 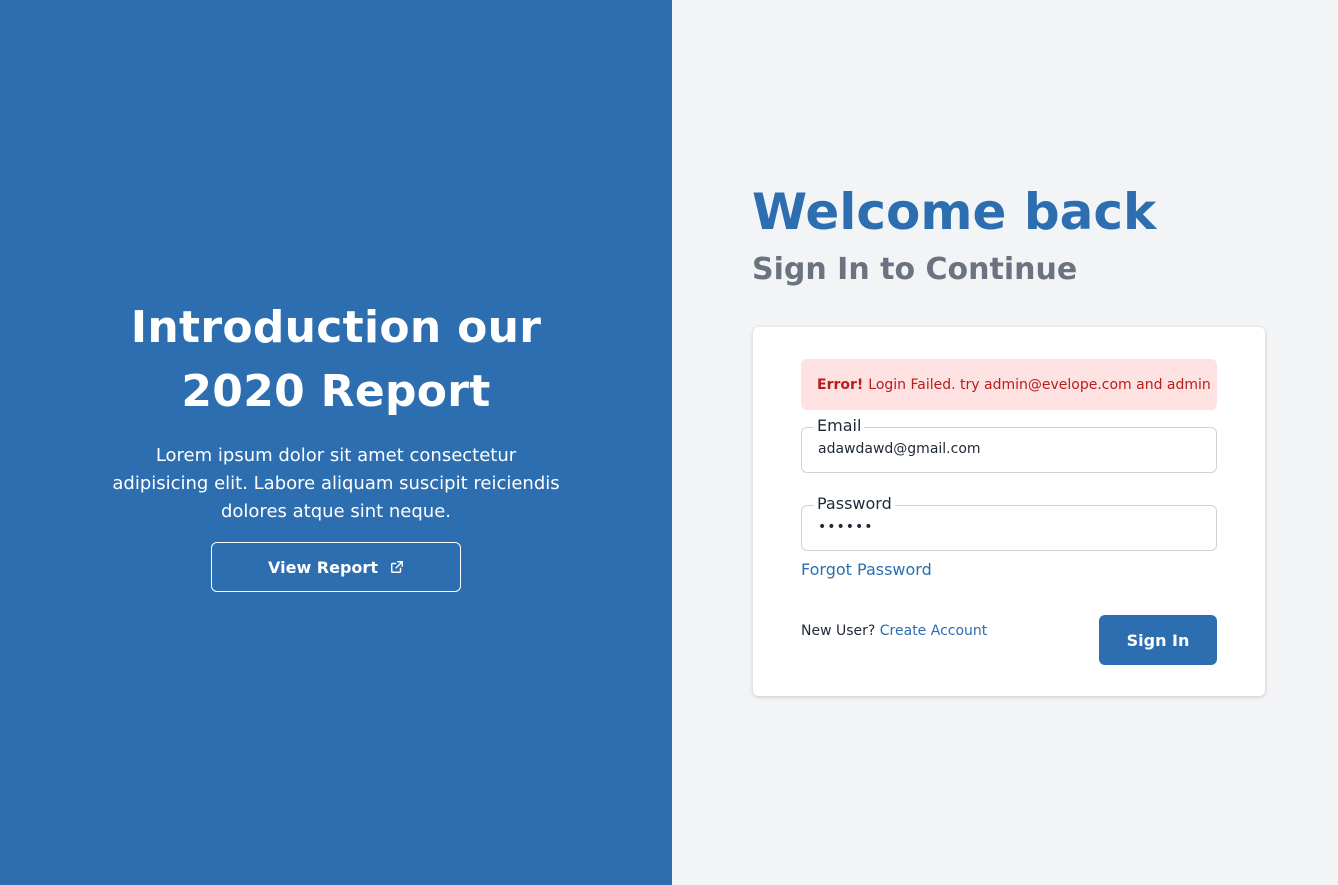 What do you see at coordinates (954, 212) in the screenshot?
I see `welcome-heading: Welcome back` at bounding box center [954, 212].